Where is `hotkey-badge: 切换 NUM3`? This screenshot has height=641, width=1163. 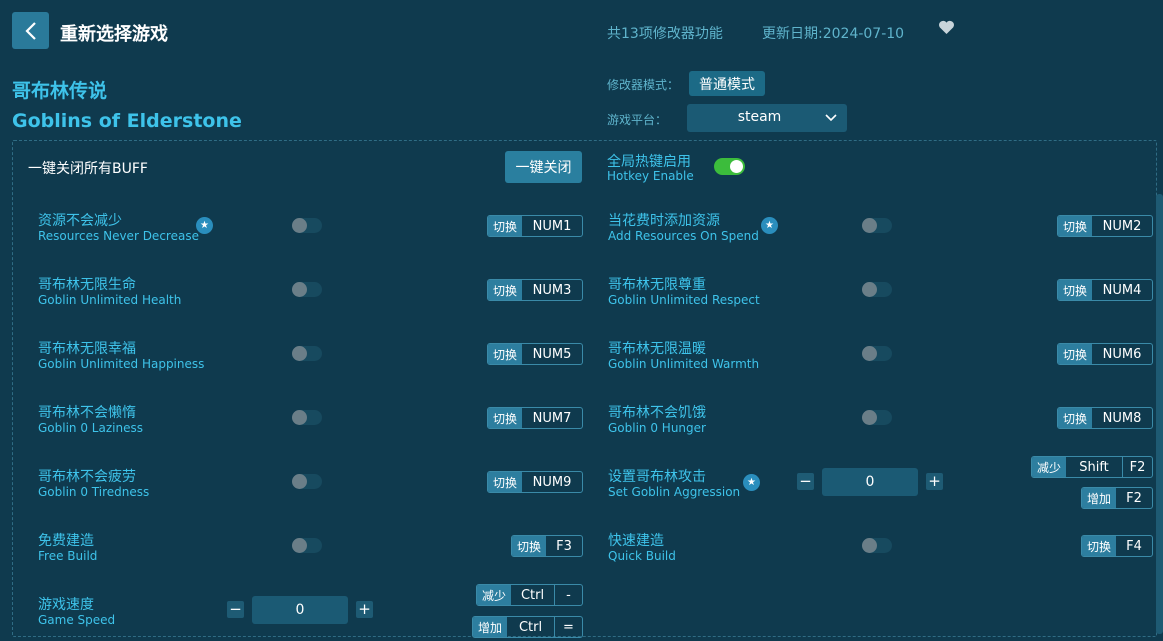
hotkey-badge: 切换 NUM3 is located at coordinates (535, 290).